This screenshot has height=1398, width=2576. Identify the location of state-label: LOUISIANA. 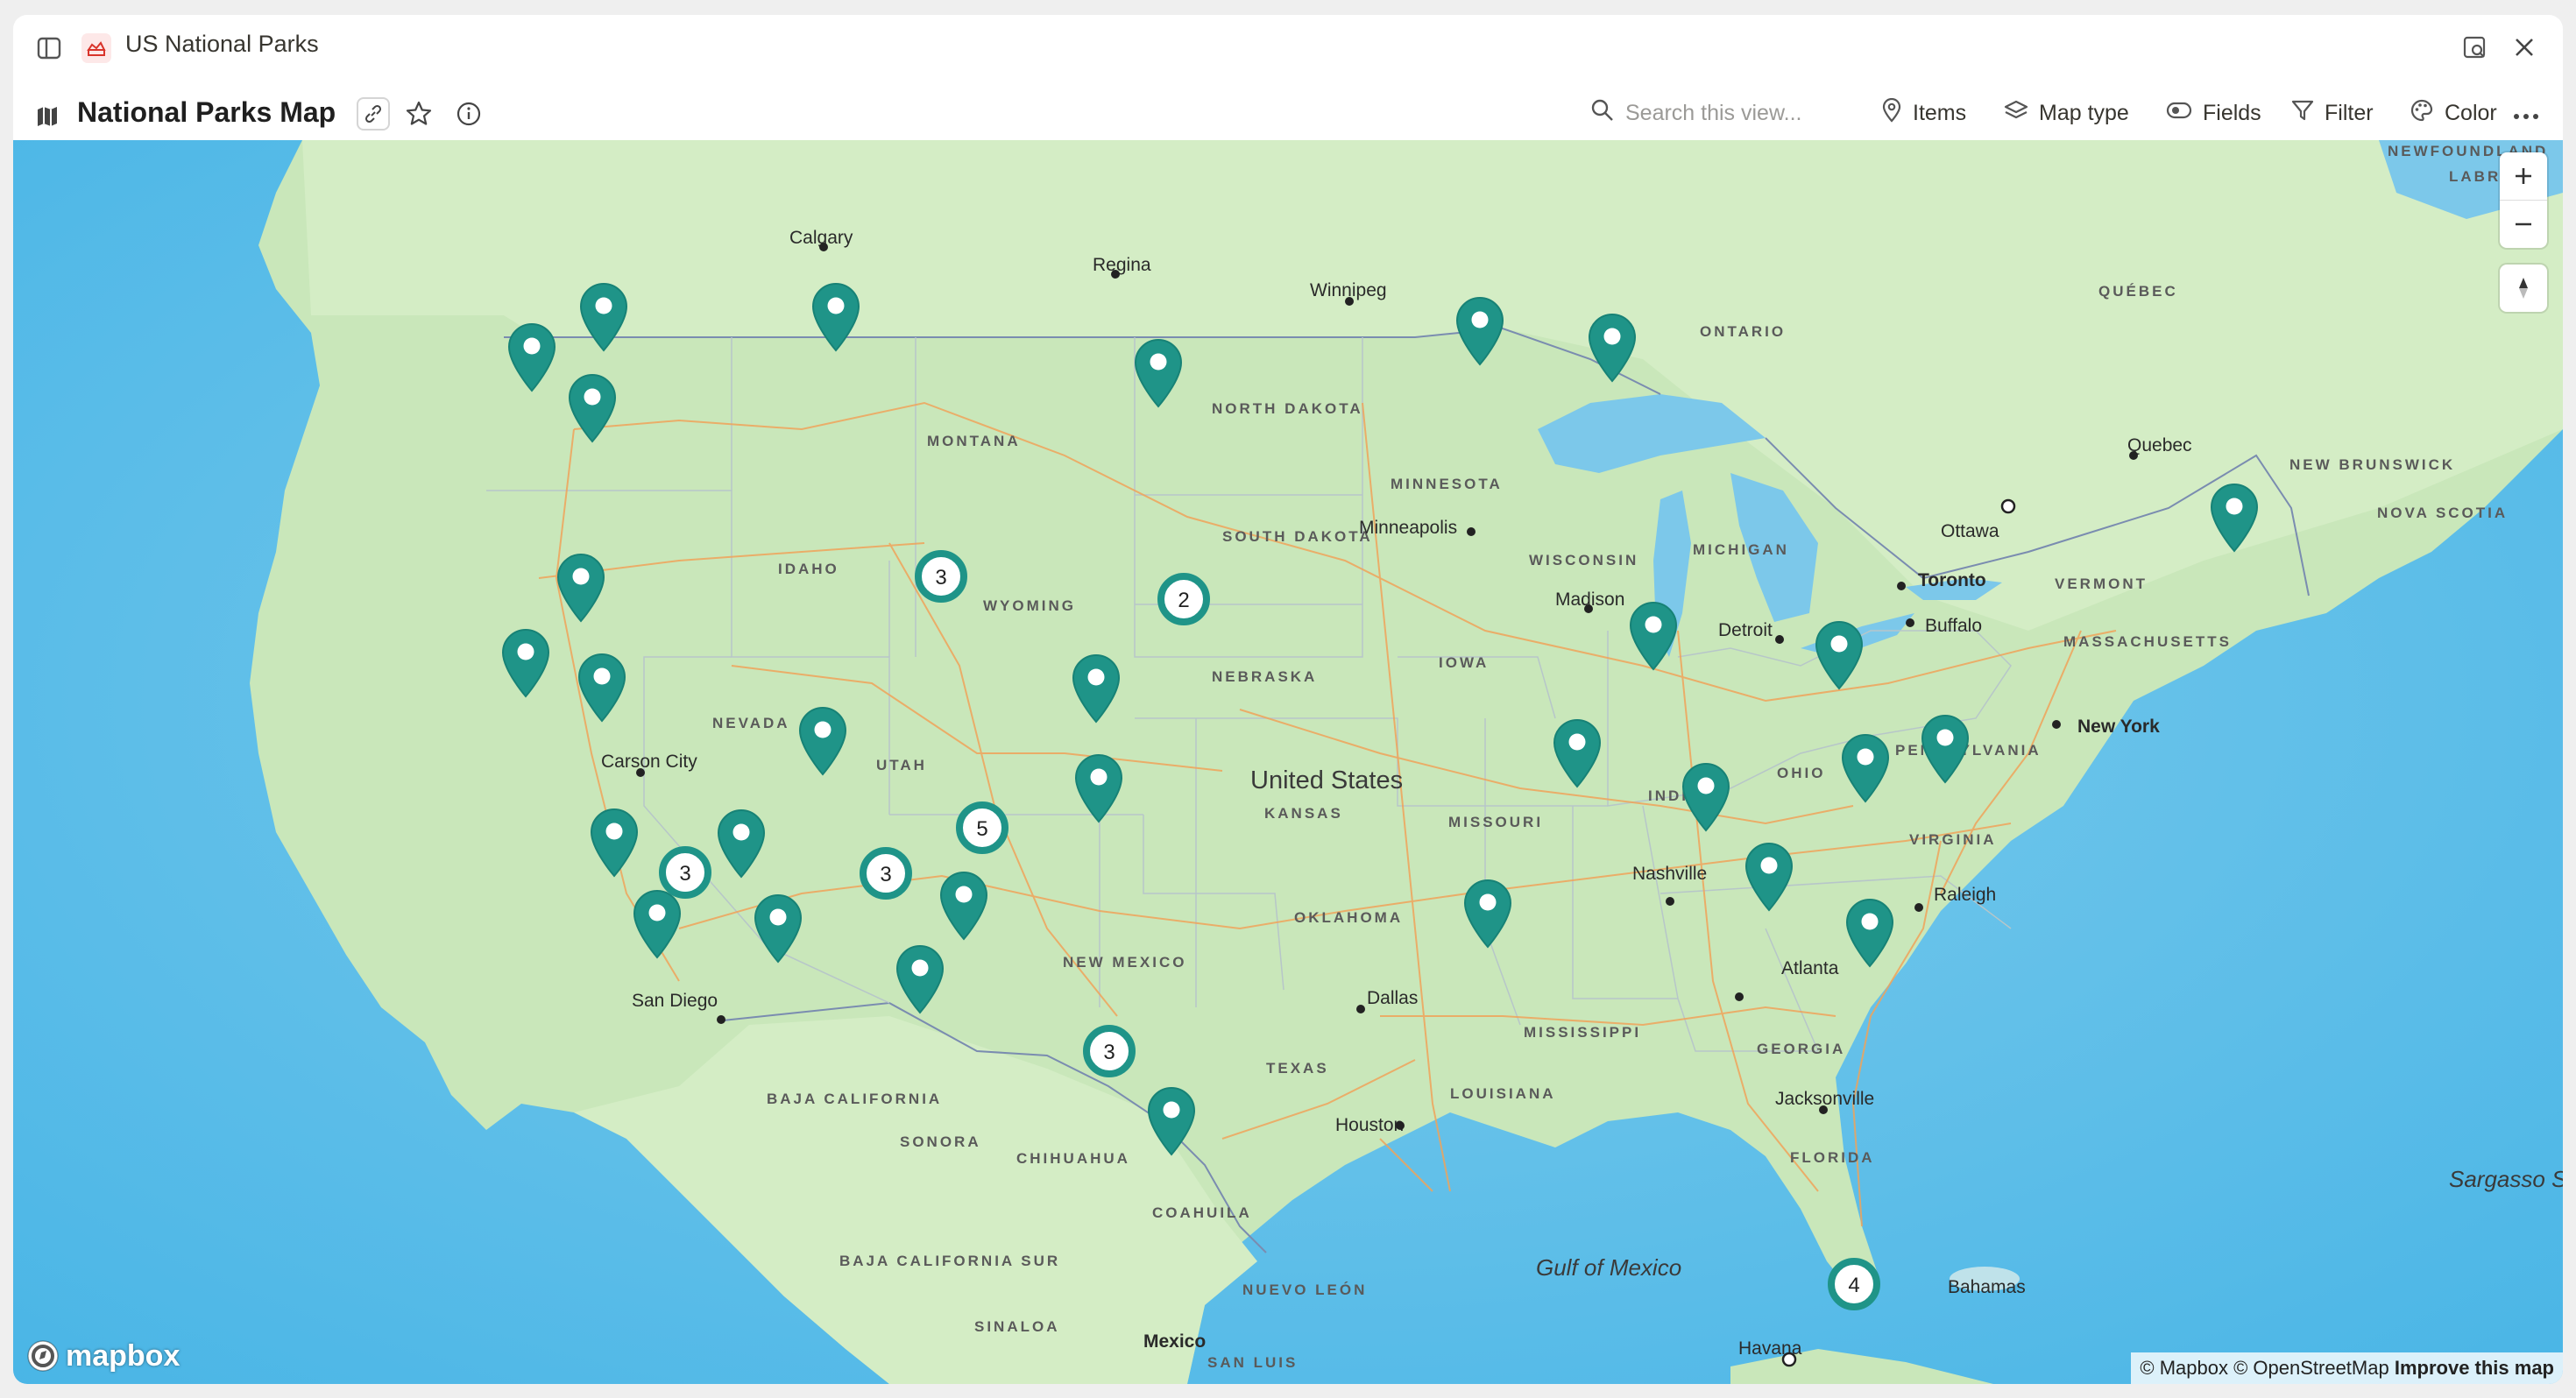
(1503, 1093).